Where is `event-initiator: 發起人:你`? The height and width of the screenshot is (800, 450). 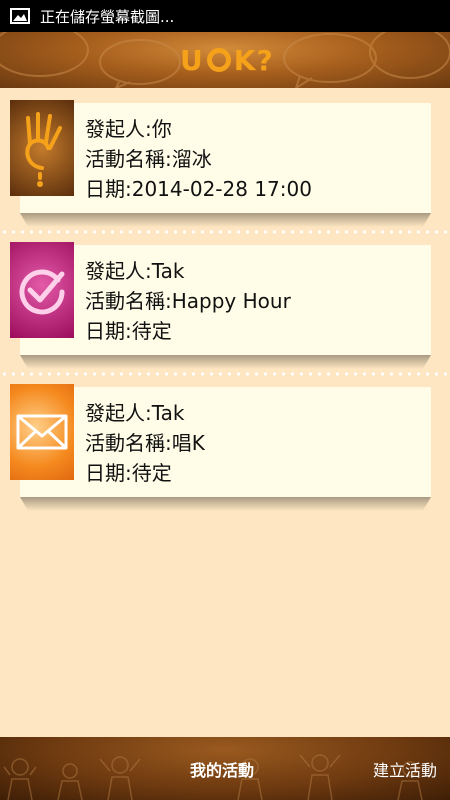
event-initiator: 發起人:你 is located at coordinates (128, 129).